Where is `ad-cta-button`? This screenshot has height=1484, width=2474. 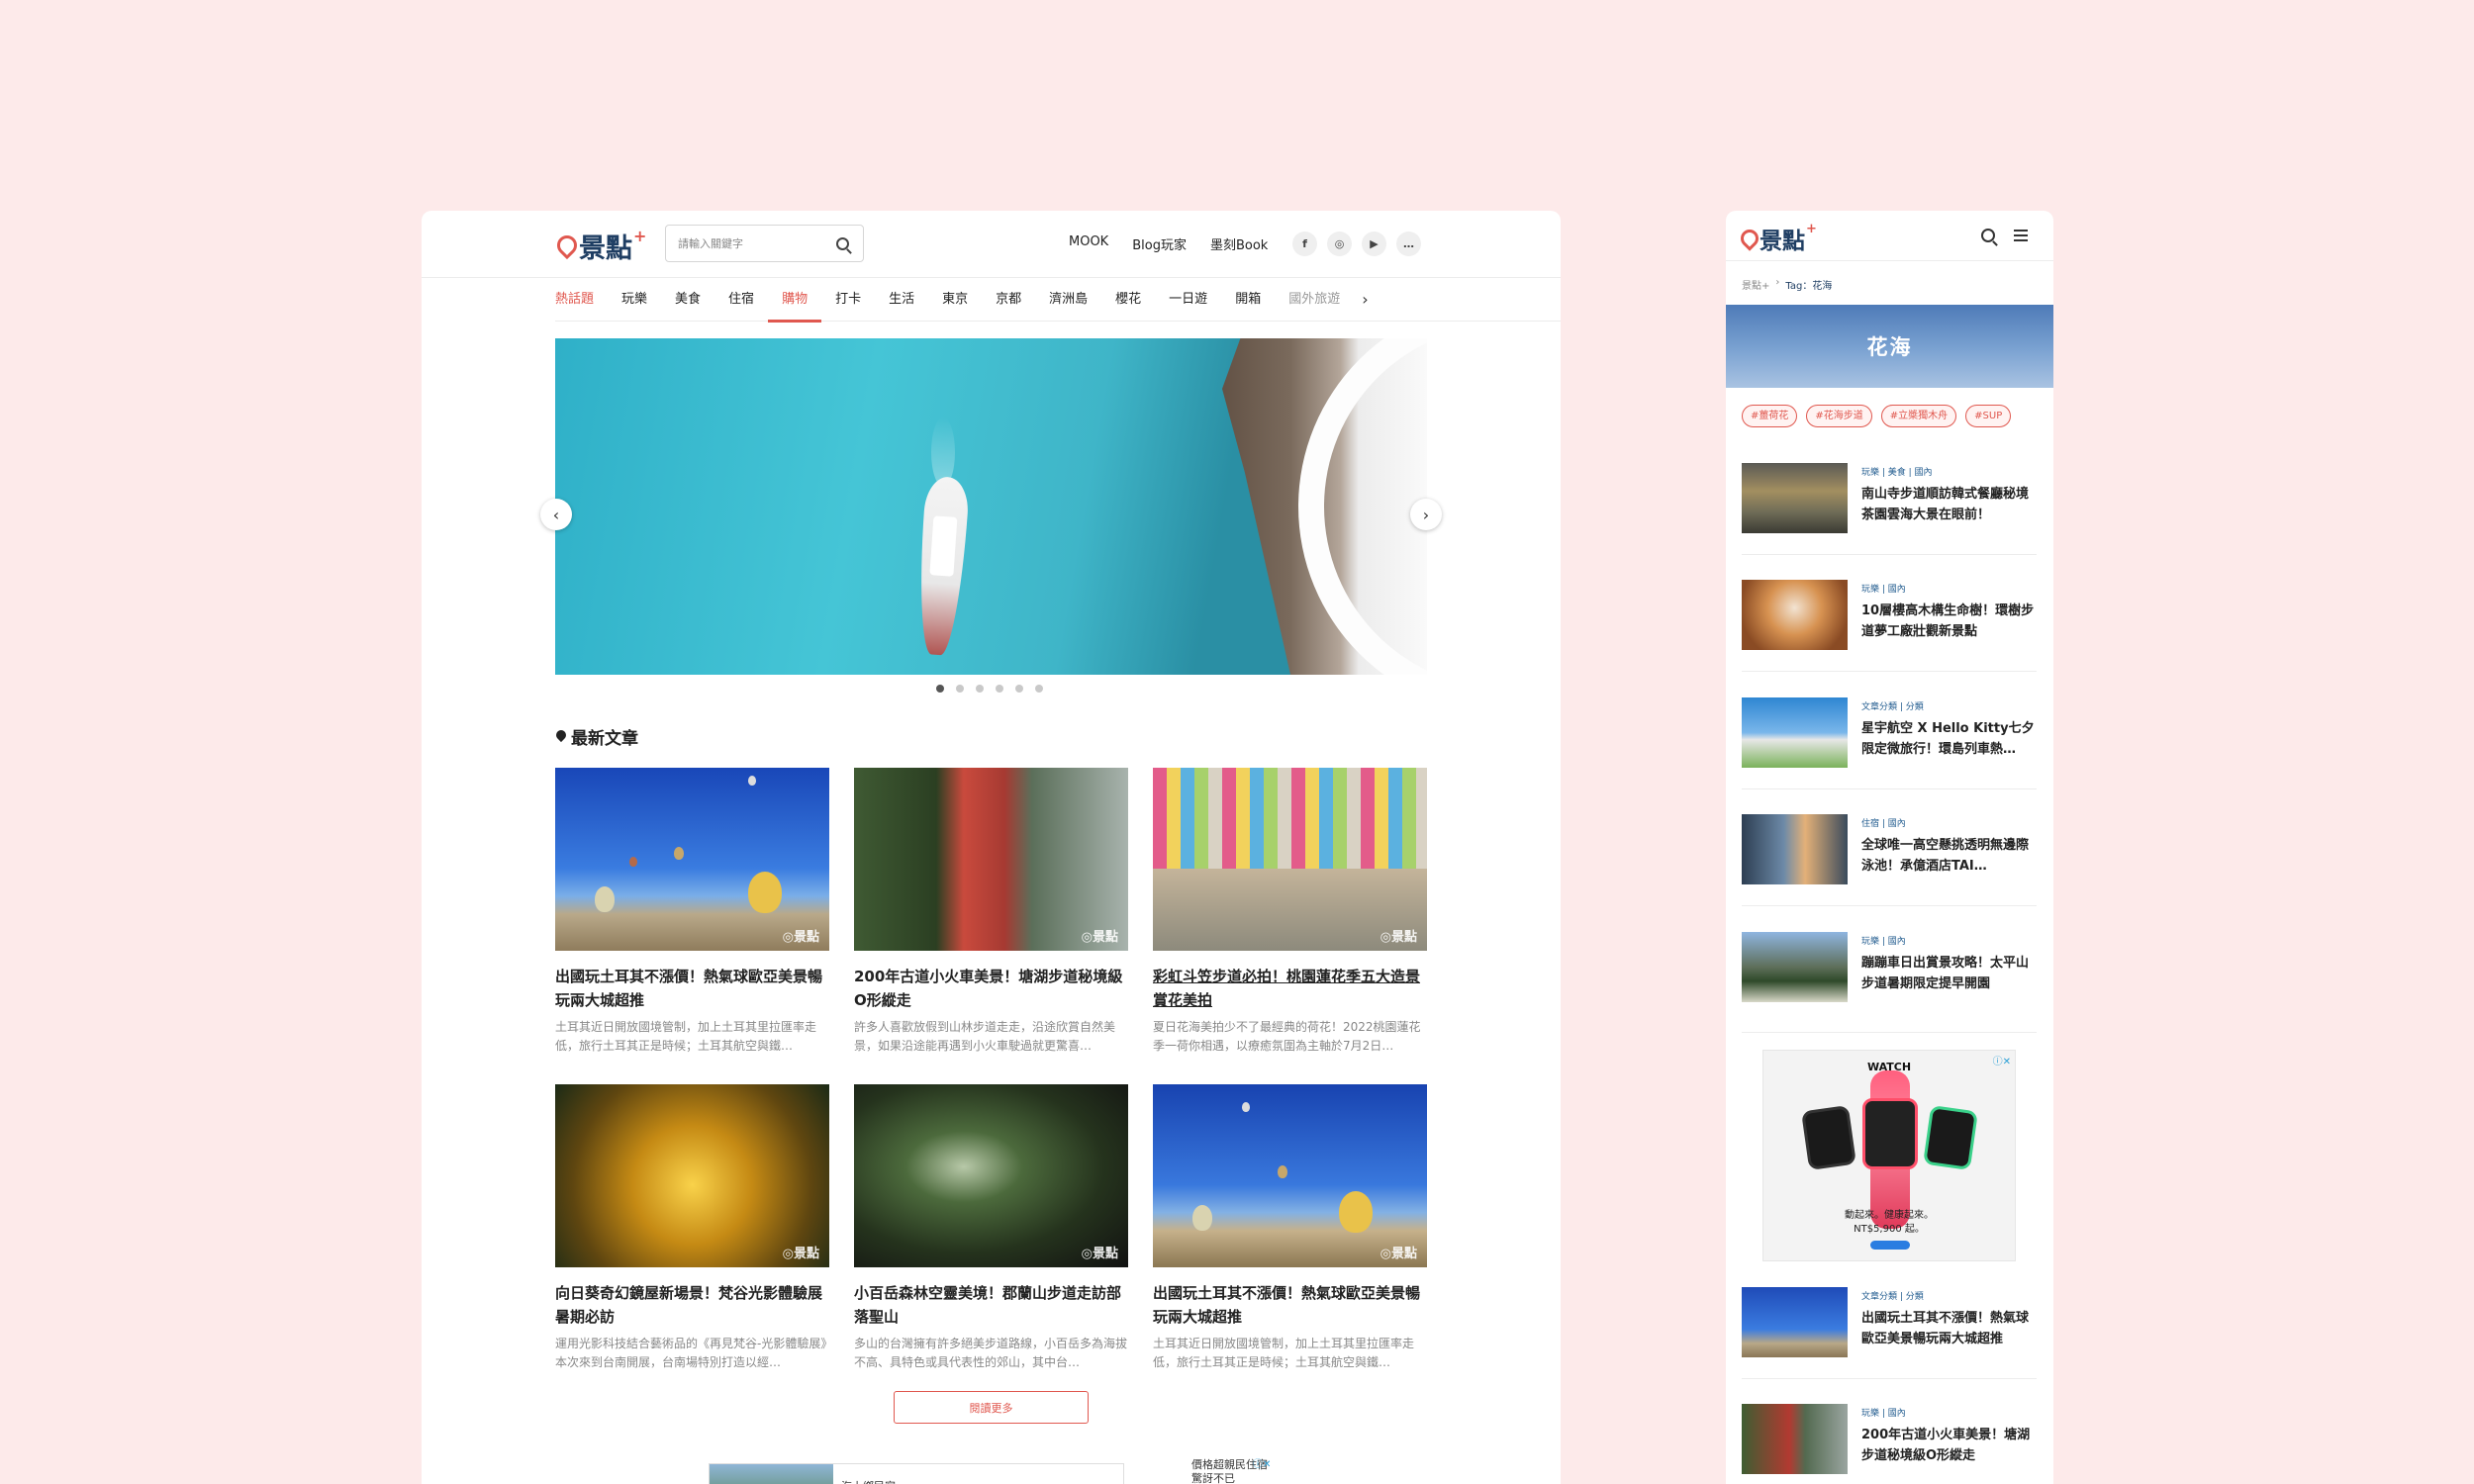 ad-cta-button is located at coordinates (1890, 1245).